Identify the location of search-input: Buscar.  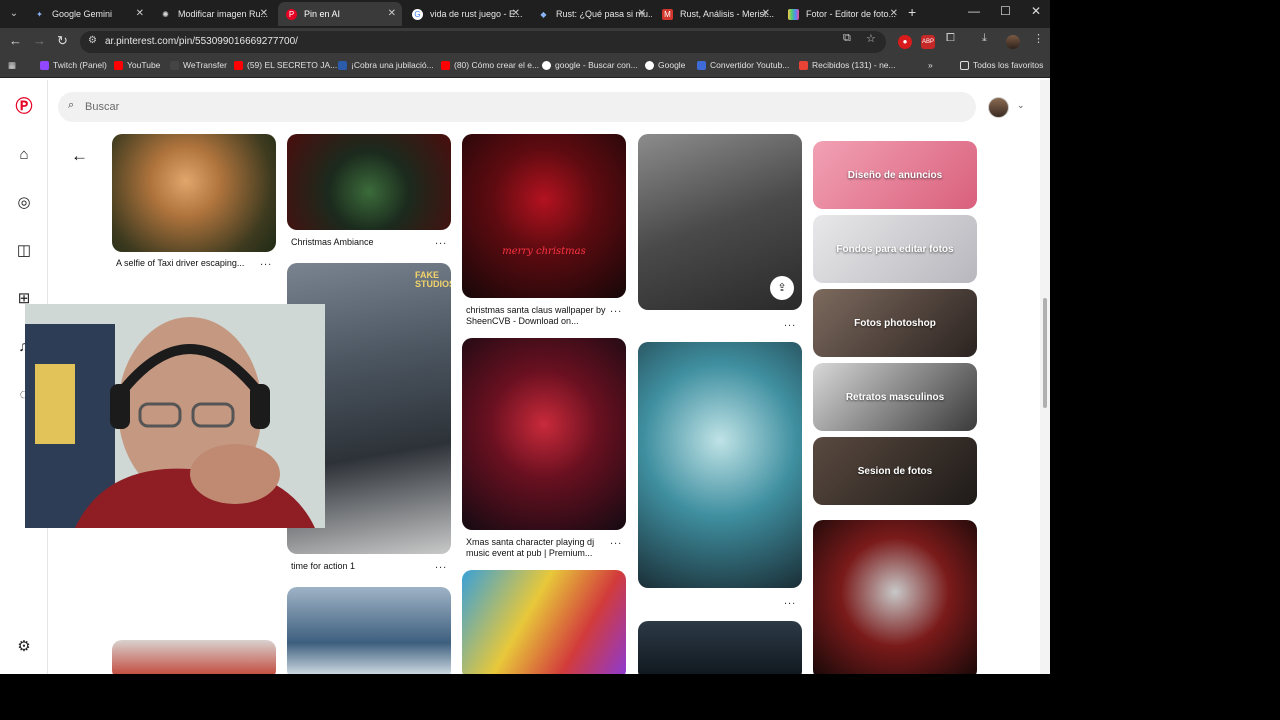
(102, 107).